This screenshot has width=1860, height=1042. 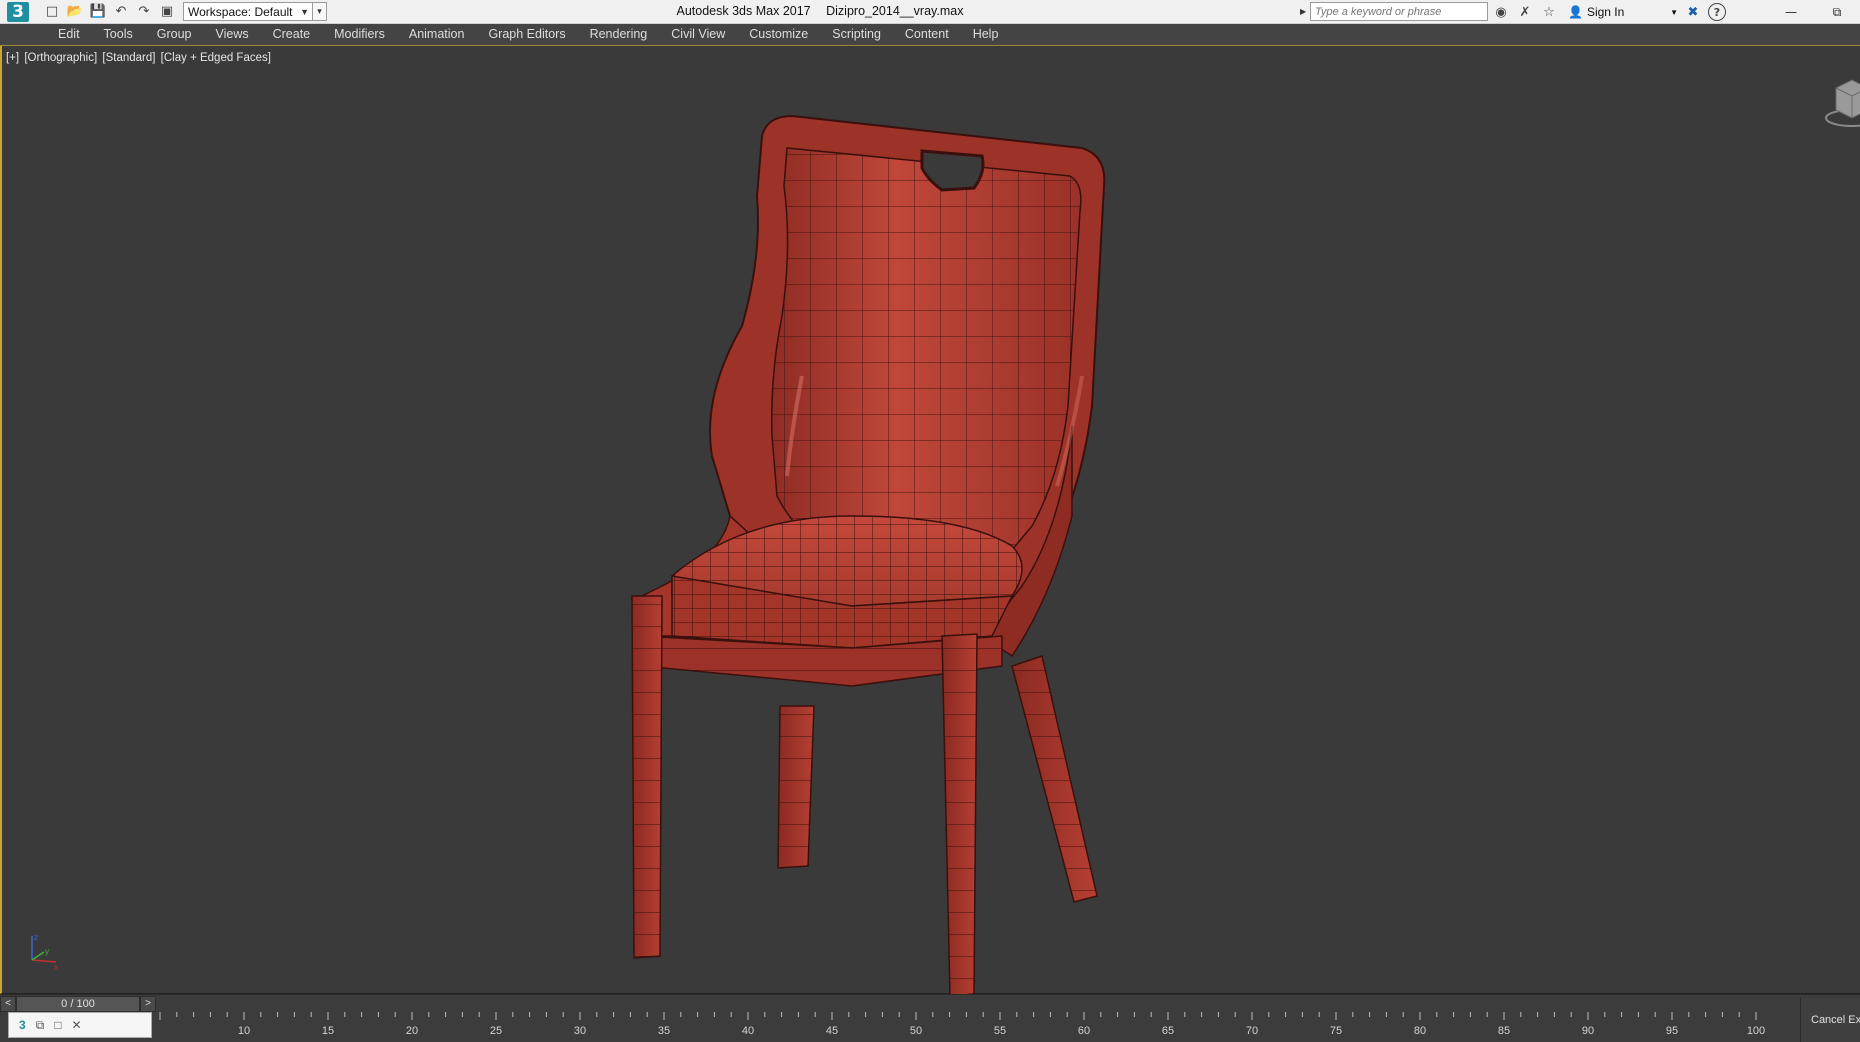 What do you see at coordinates (118, 34) in the screenshot?
I see `menu-tools: Tools` at bounding box center [118, 34].